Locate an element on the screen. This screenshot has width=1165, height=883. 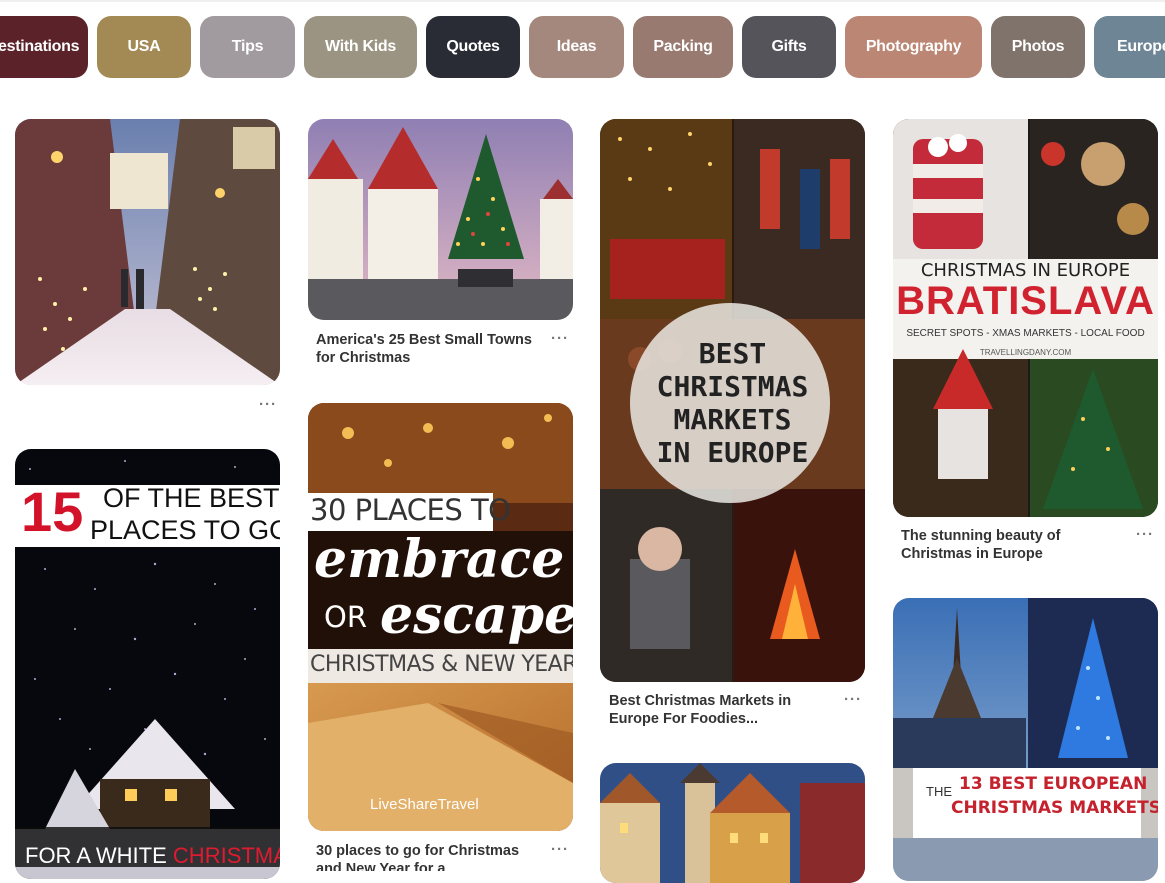
pin-medieval-town is located at coordinates (732, 823).